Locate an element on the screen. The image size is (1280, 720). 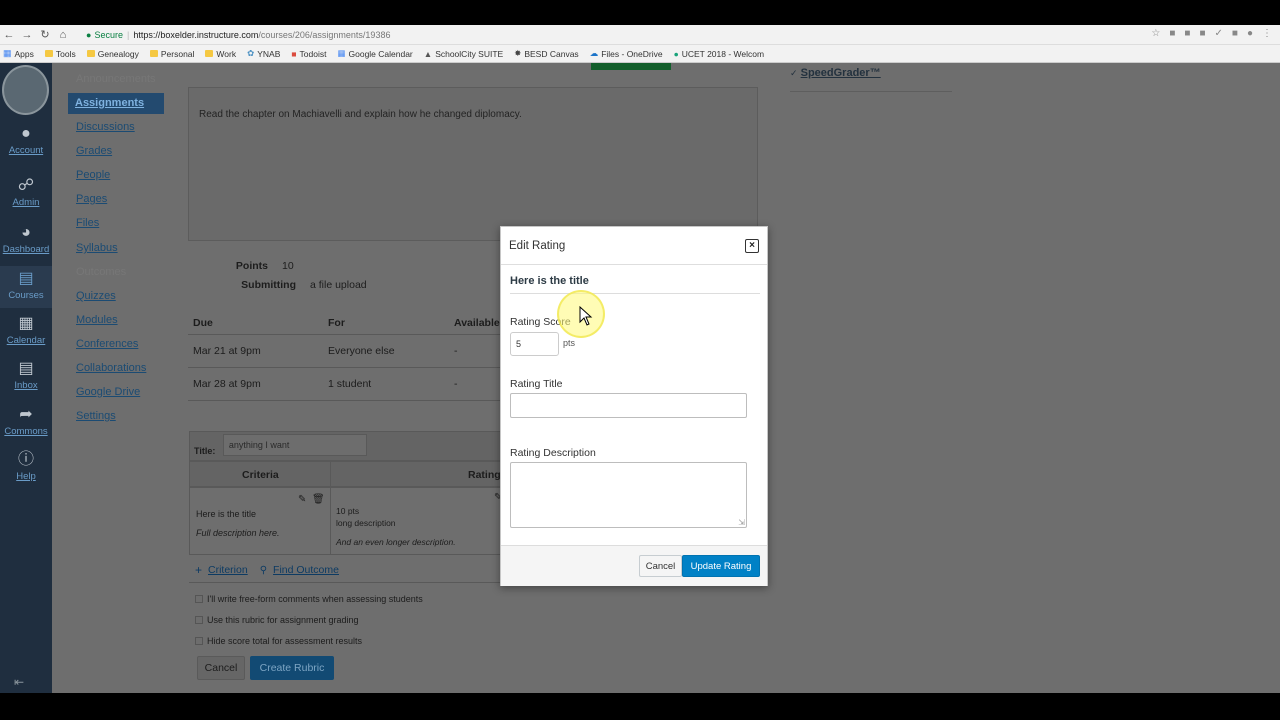
bookmark-work: Work is located at coordinates (220, 54).